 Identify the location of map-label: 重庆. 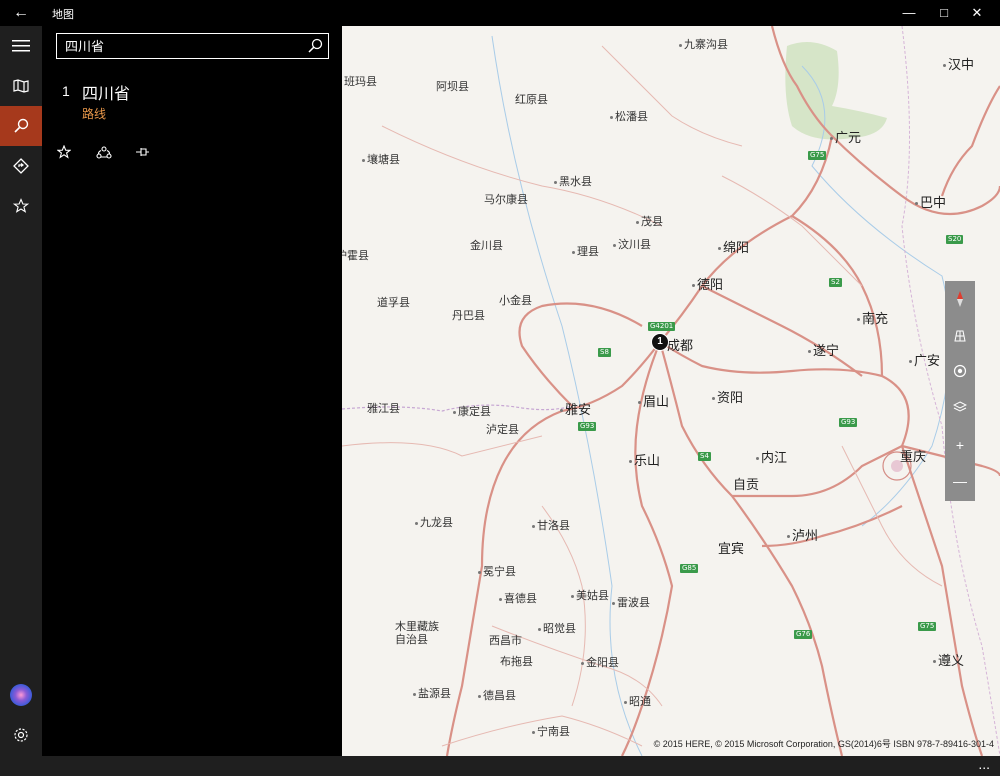
(913, 457).